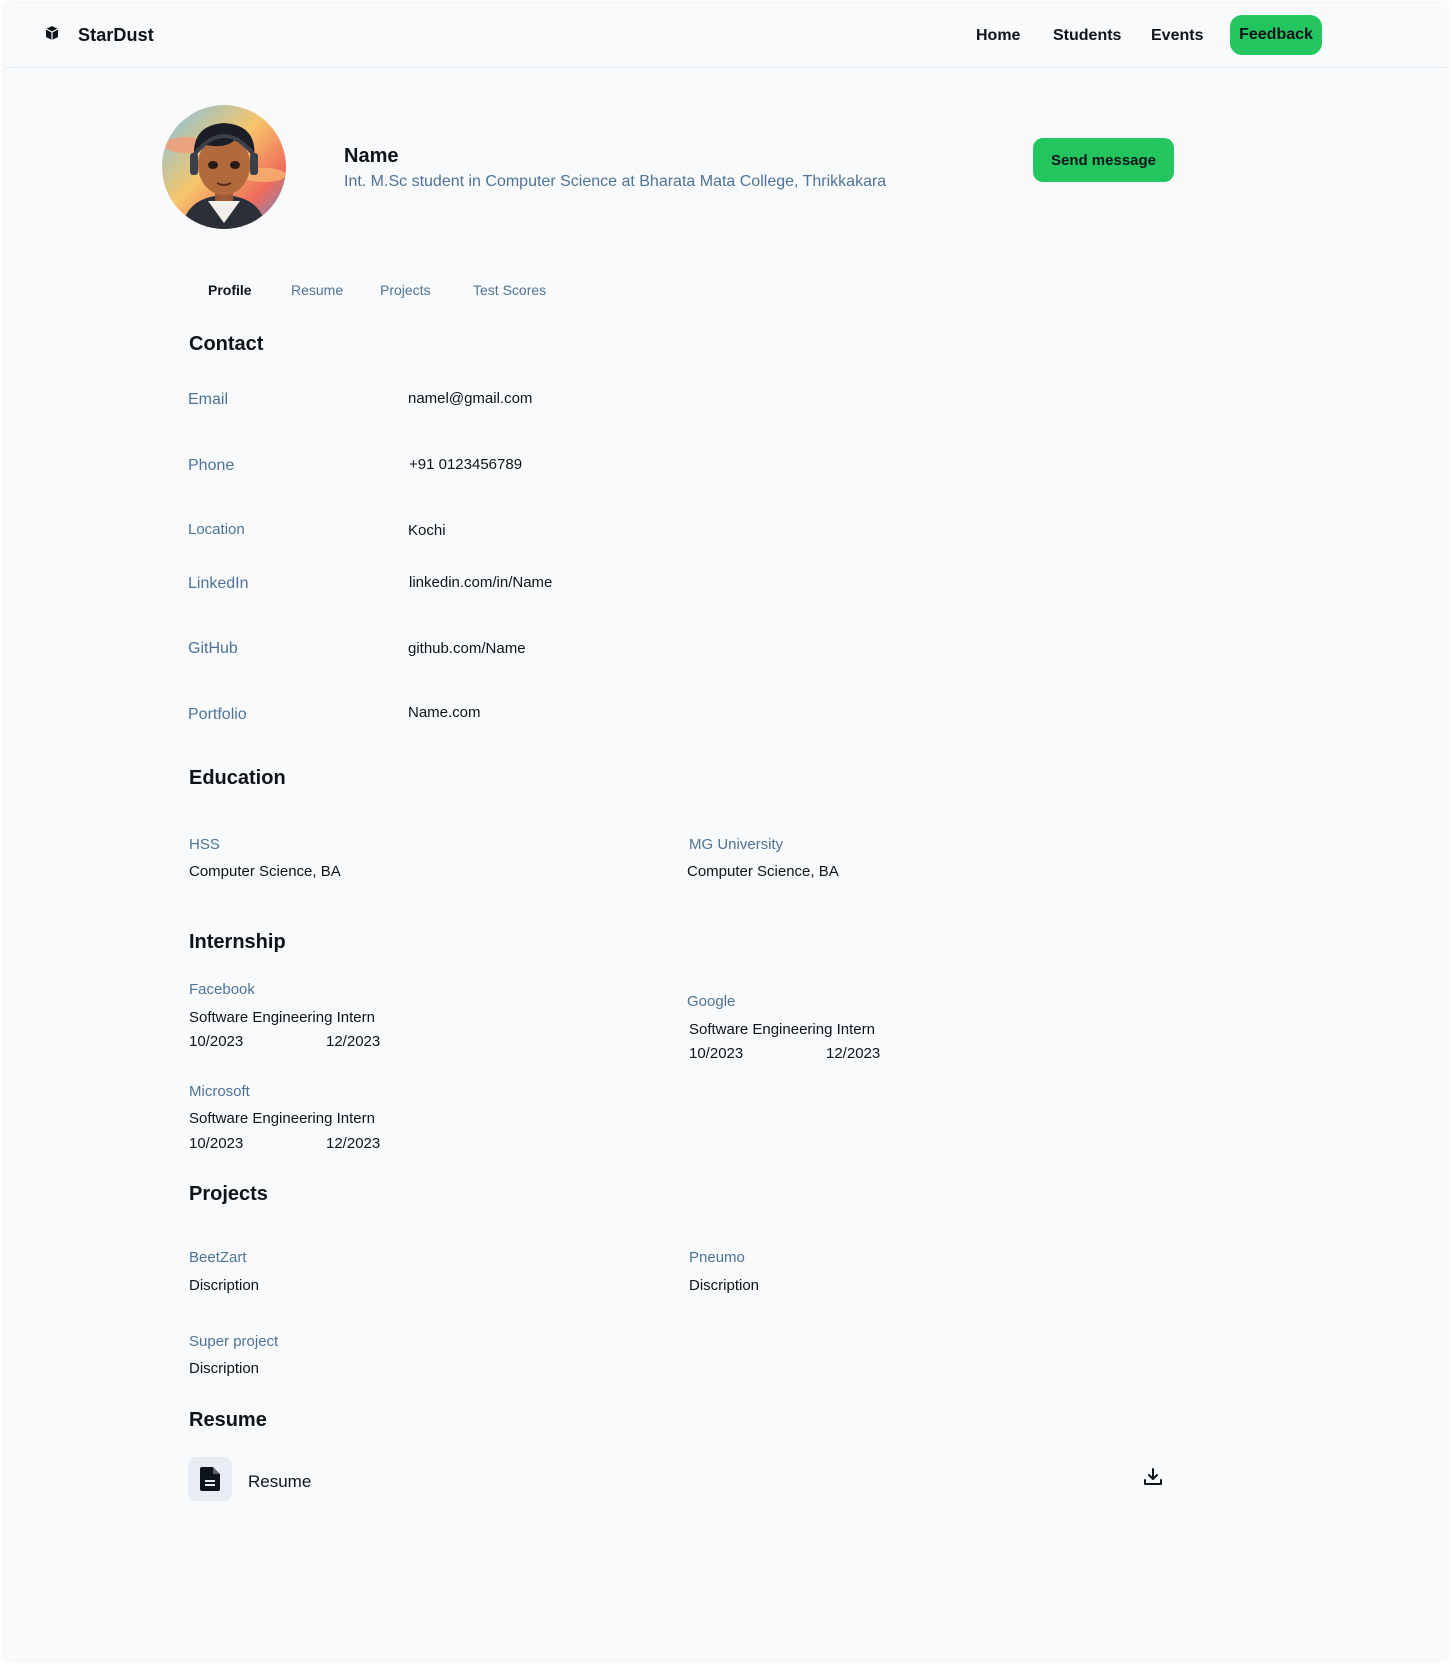  Describe the element at coordinates (1087, 36) in the screenshot. I see `nav-students: Students` at that location.